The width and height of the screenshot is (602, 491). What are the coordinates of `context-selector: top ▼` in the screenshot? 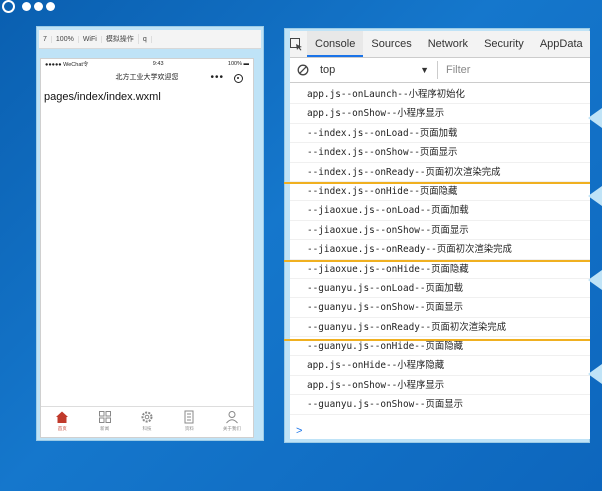 It's located at (377, 70).